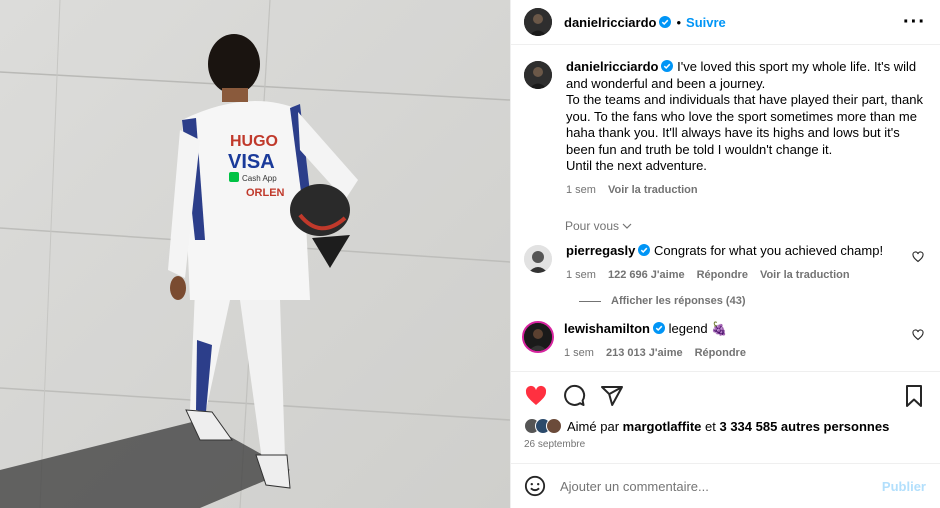 Image resolution: width=940 pixels, height=508 pixels. I want to click on comment-input, so click(721, 486).